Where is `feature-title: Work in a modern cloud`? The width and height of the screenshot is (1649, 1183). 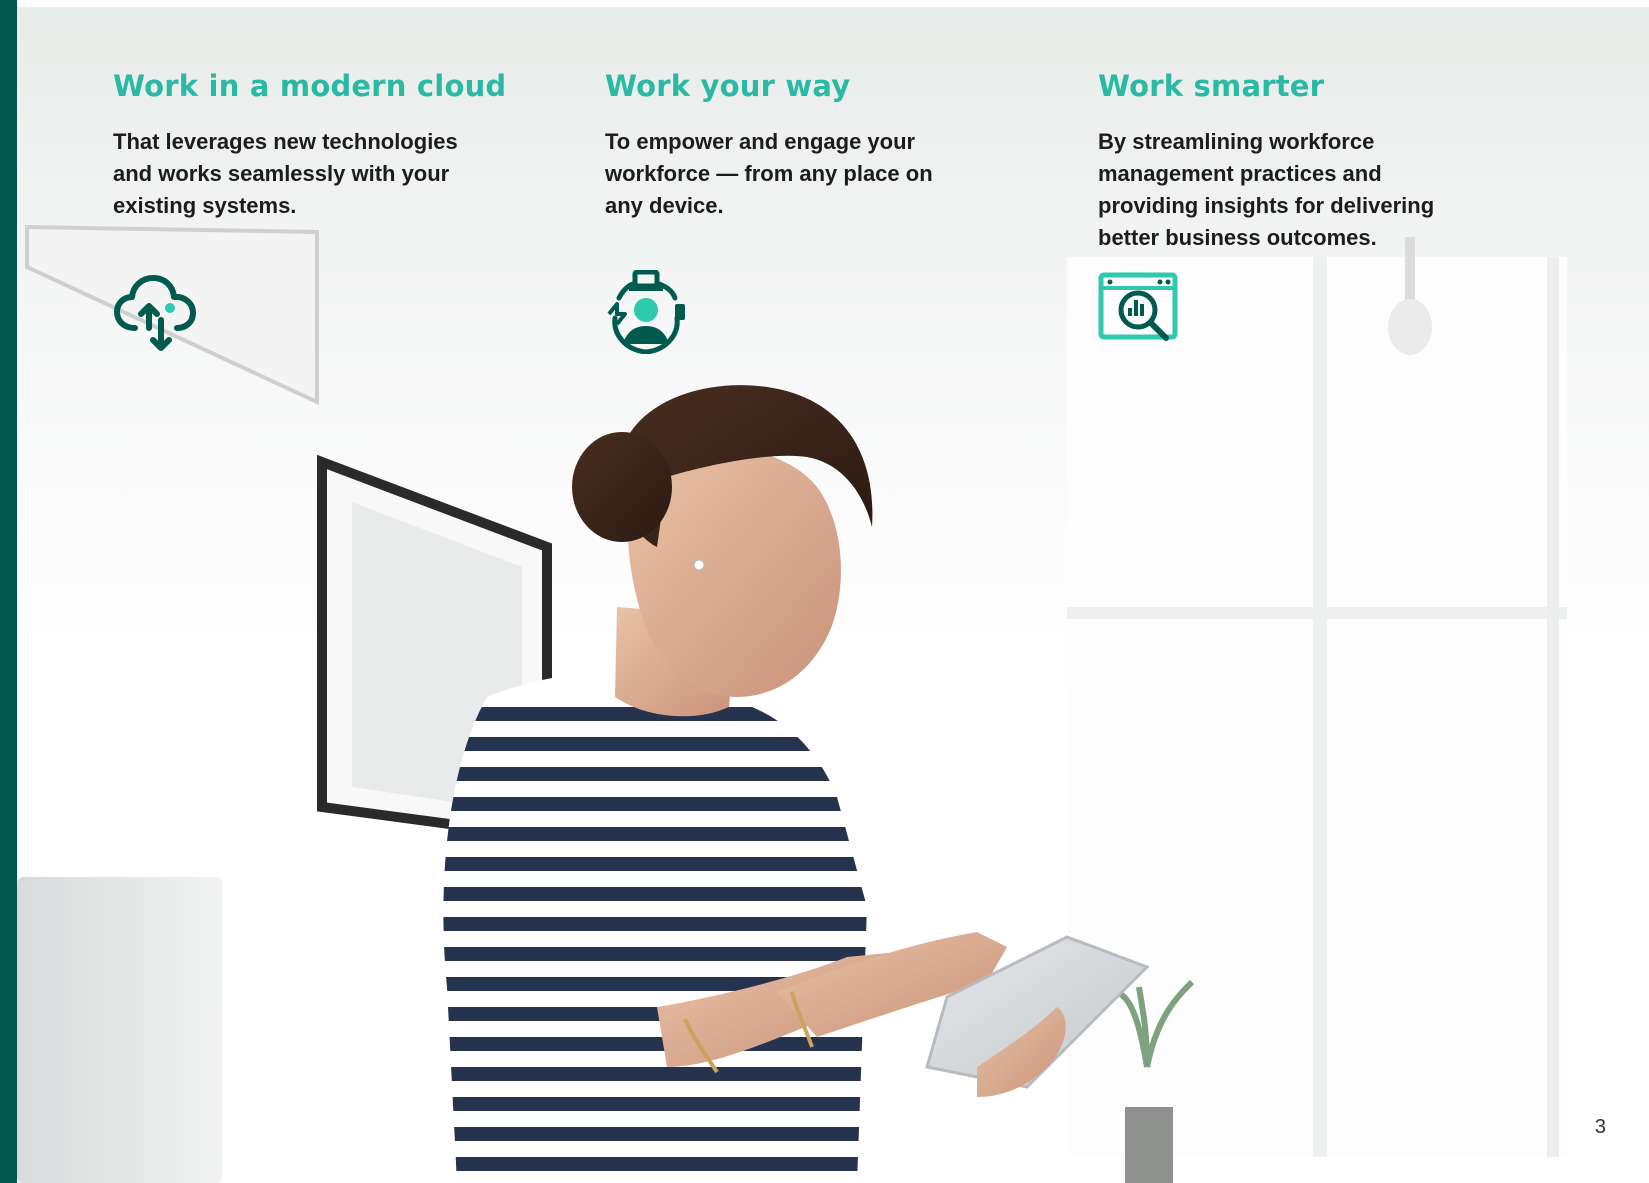 feature-title: Work in a modern cloud is located at coordinates (310, 86).